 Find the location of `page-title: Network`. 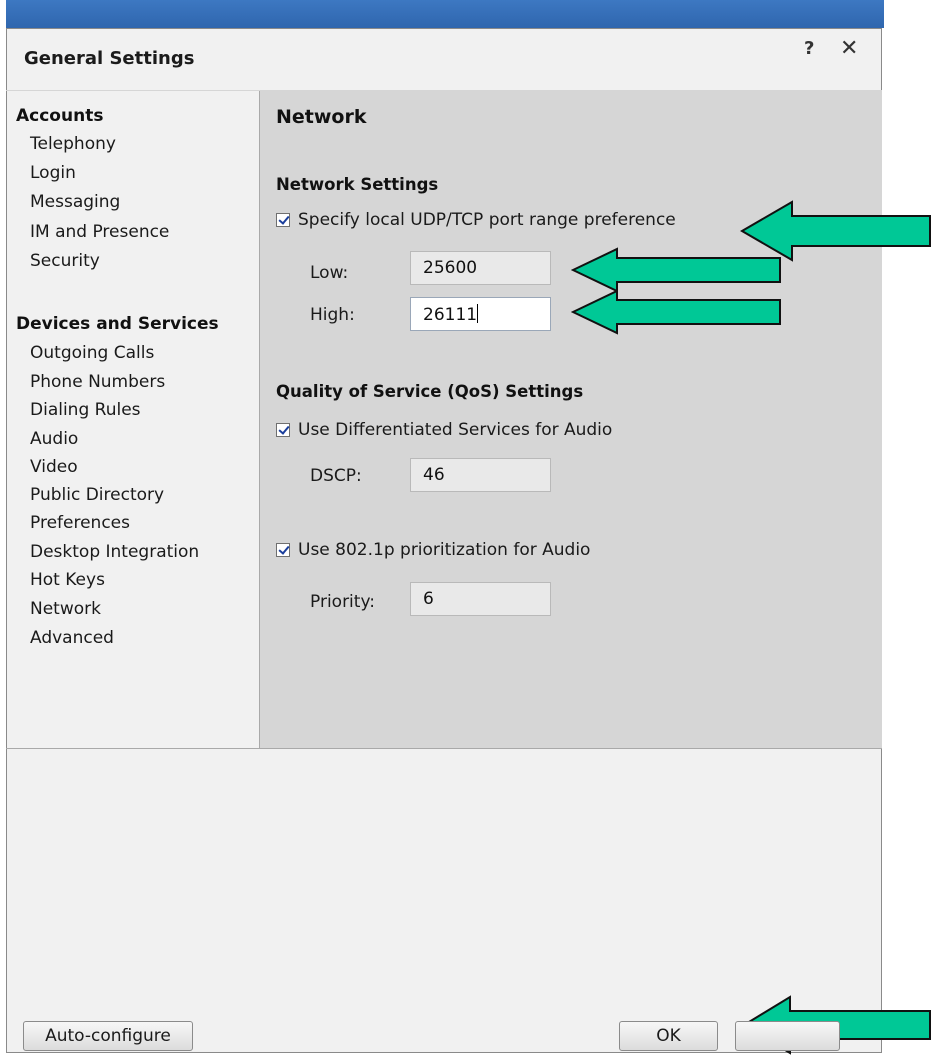

page-title: Network is located at coordinates (321, 117).